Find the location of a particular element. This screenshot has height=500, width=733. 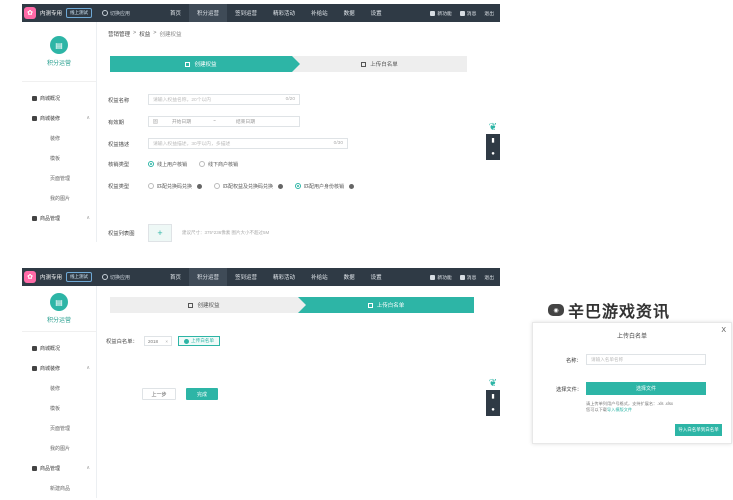

breadcrumb-marketing: 营销管理 is located at coordinates (119, 34).